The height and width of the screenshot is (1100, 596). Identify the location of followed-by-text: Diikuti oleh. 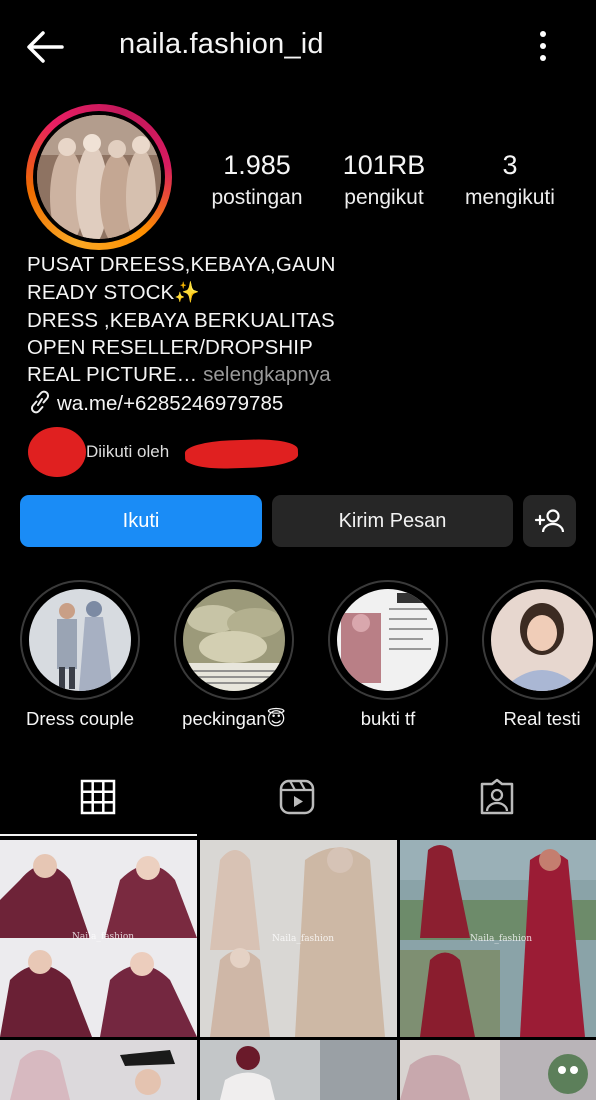
(127, 452).